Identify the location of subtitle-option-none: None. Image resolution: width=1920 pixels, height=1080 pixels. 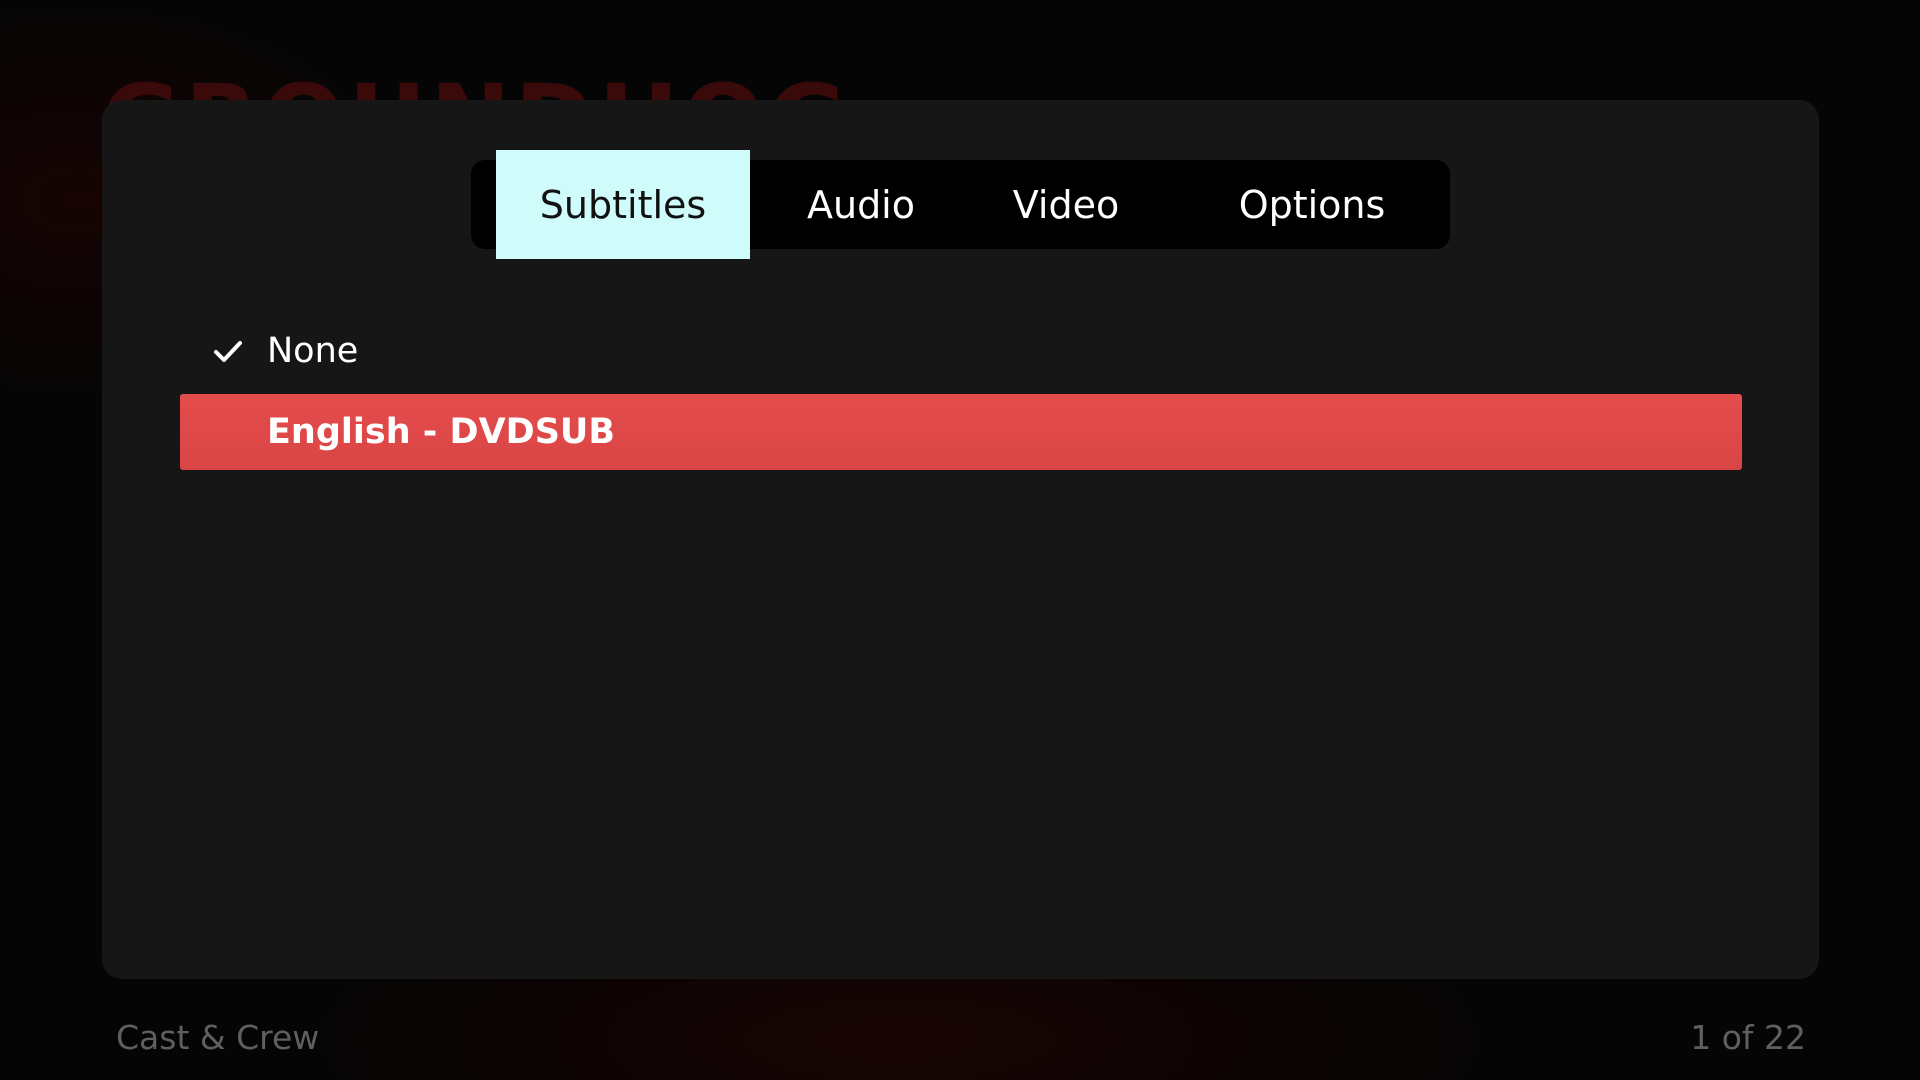
(961, 351).